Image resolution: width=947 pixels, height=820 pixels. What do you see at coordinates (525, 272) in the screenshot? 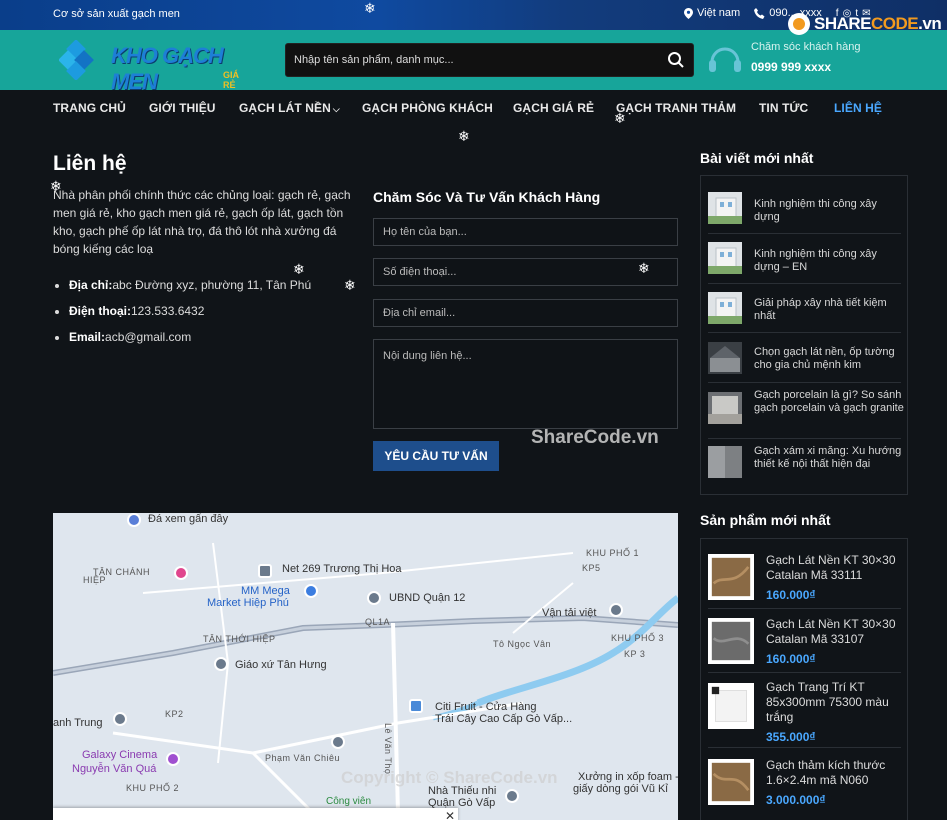
I see `phone-field` at bounding box center [525, 272].